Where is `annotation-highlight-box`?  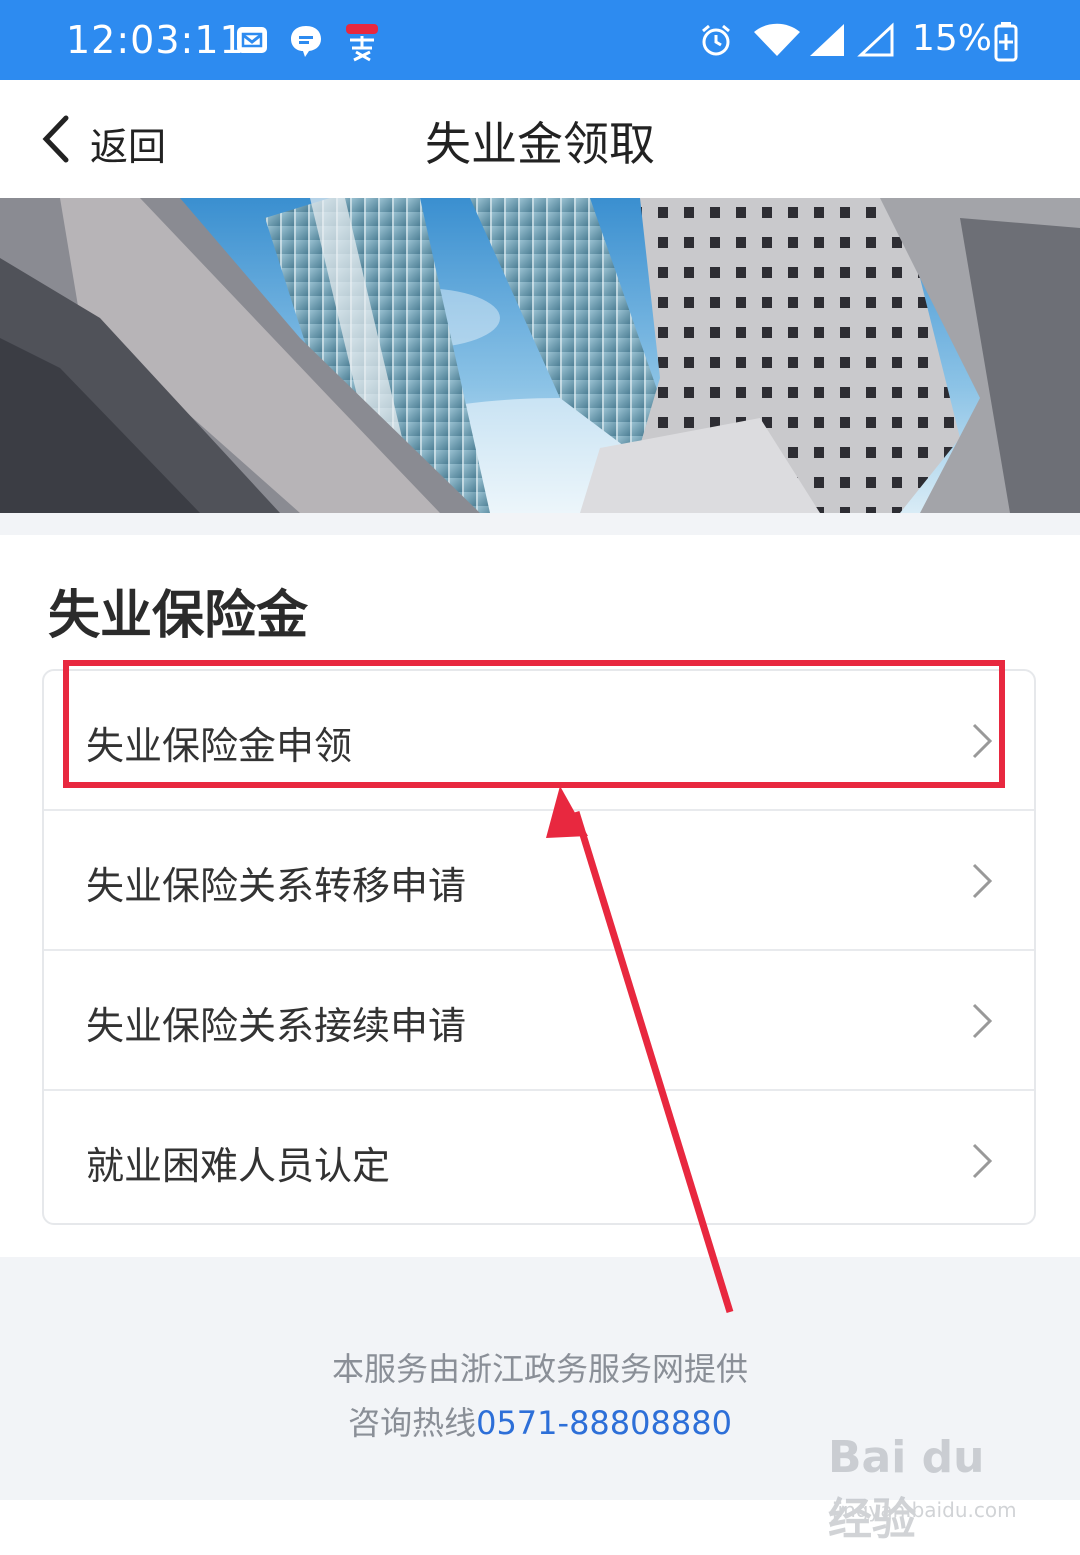 annotation-highlight-box is located at coordinates (534, 724).